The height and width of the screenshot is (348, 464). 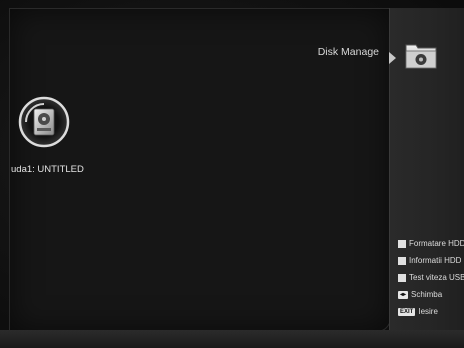 I want to click on bottom-bar, so click(x=232, y=339).